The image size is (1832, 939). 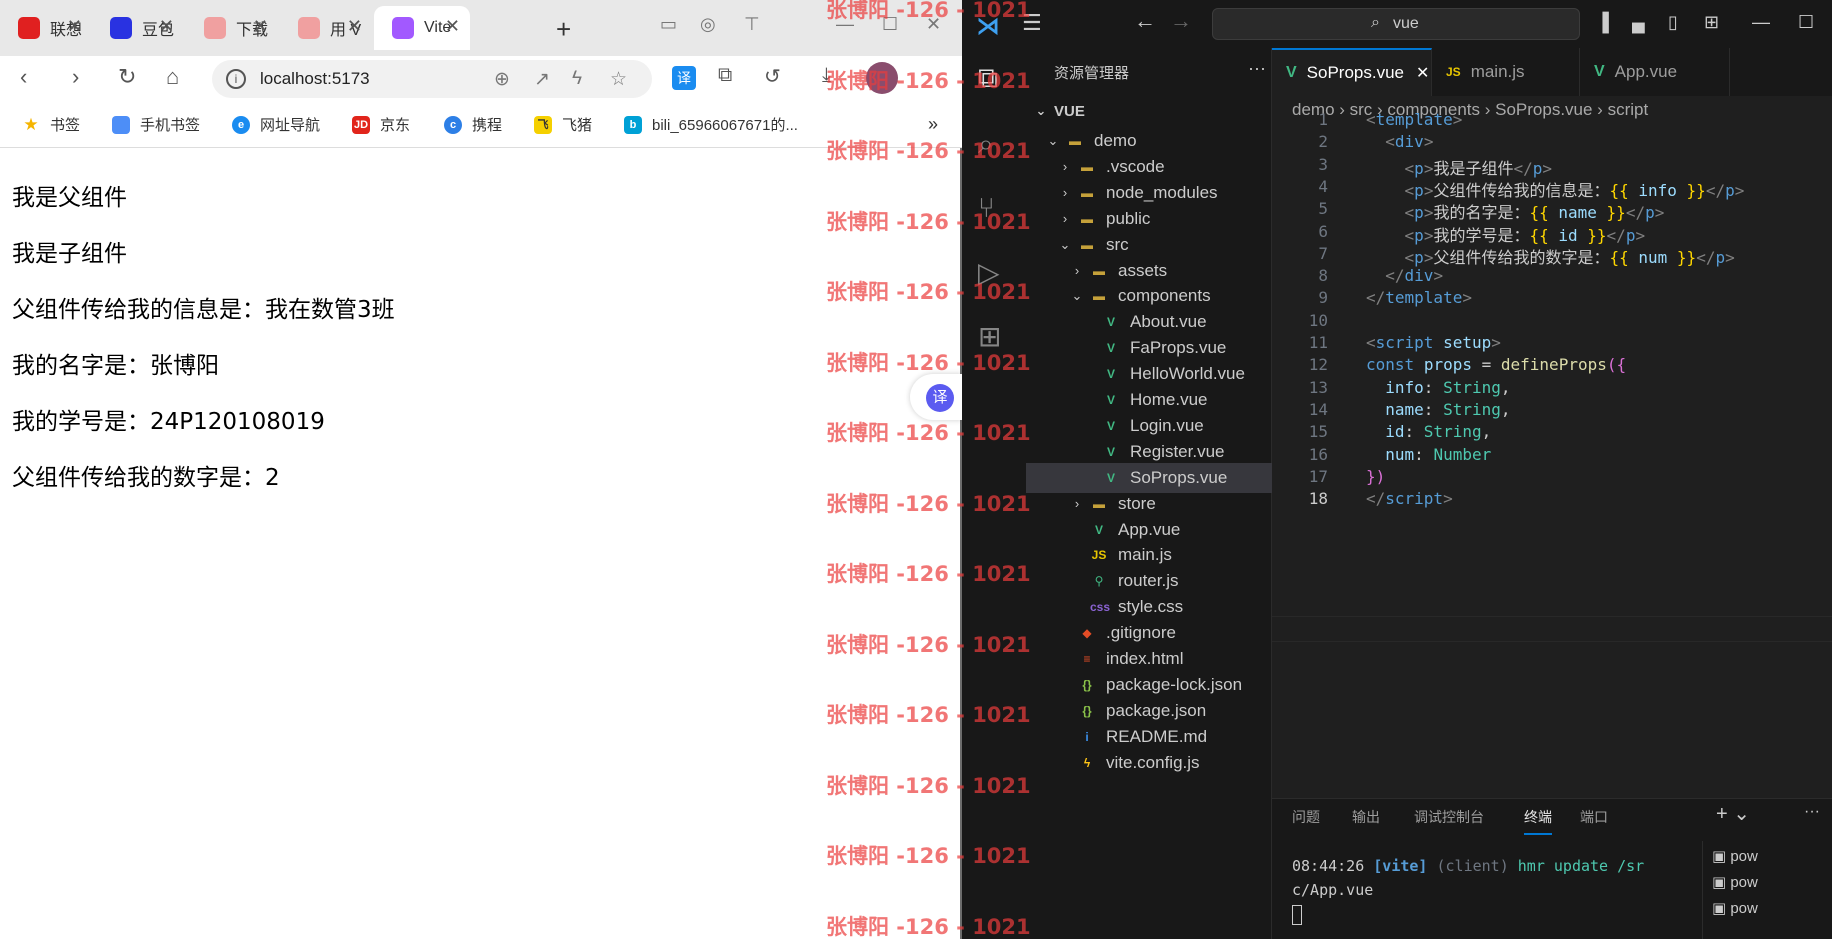 What do you see at coordinates (1438, 387) in the screenshot?
I see `code-line: info: String,` at bounding box center [1438, 387].